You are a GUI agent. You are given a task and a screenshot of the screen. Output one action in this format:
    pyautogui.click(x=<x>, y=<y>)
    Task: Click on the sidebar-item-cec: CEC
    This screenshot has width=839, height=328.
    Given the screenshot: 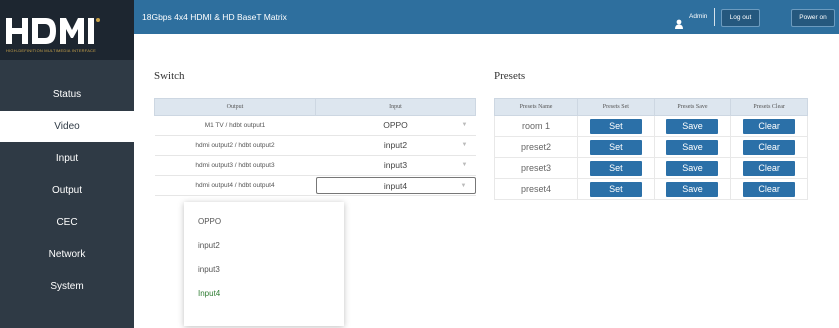 What is the action you would take?
    pyautogui.click(x=67, y=222)
    